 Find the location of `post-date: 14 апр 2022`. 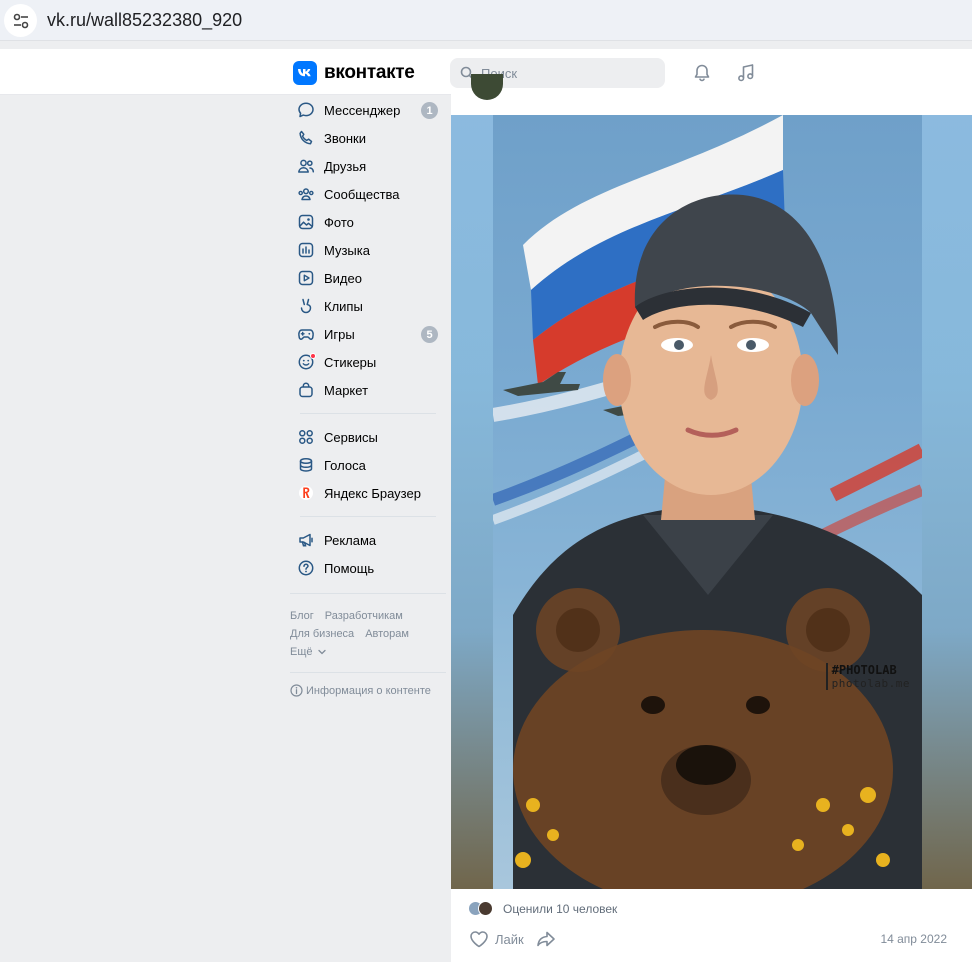

post-date: 14 апр 2022 is located at coordinates (913, 939).